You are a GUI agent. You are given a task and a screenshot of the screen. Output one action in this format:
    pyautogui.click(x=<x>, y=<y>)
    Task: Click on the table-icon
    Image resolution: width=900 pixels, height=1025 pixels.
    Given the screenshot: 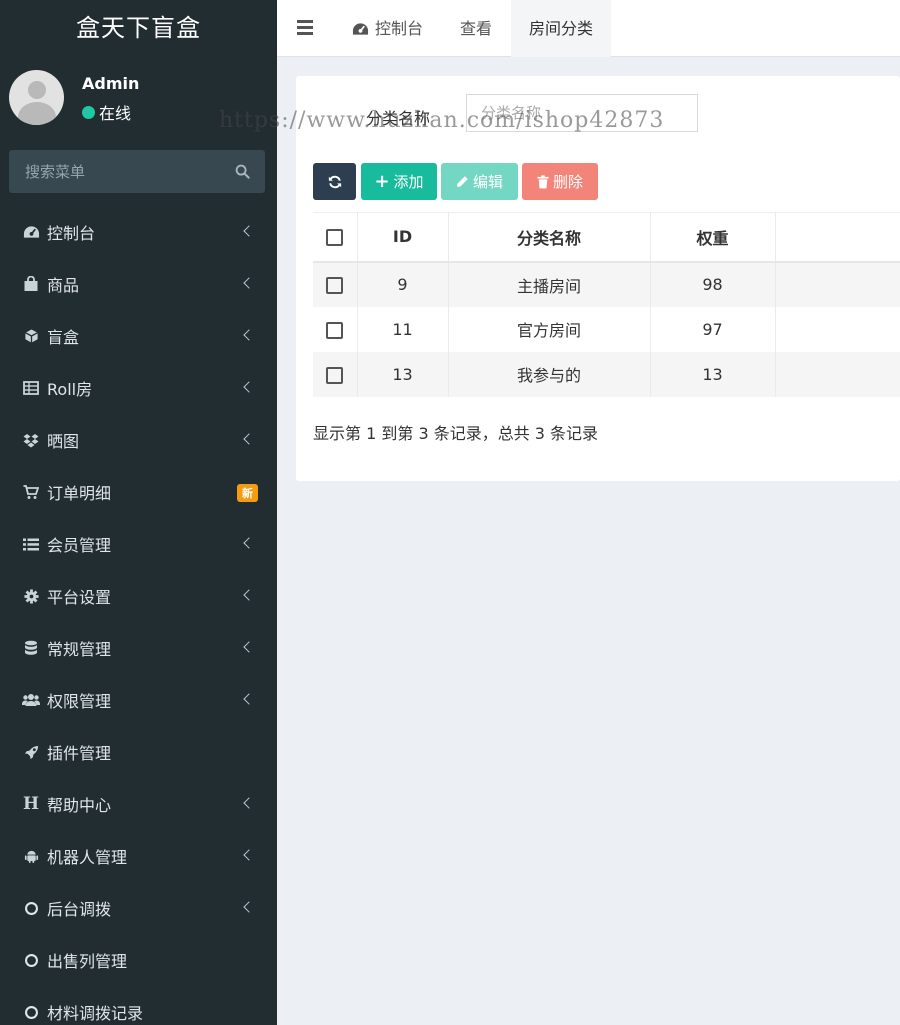 What is the action you would take?
    pyautogui.click(x=31, y=388)
    